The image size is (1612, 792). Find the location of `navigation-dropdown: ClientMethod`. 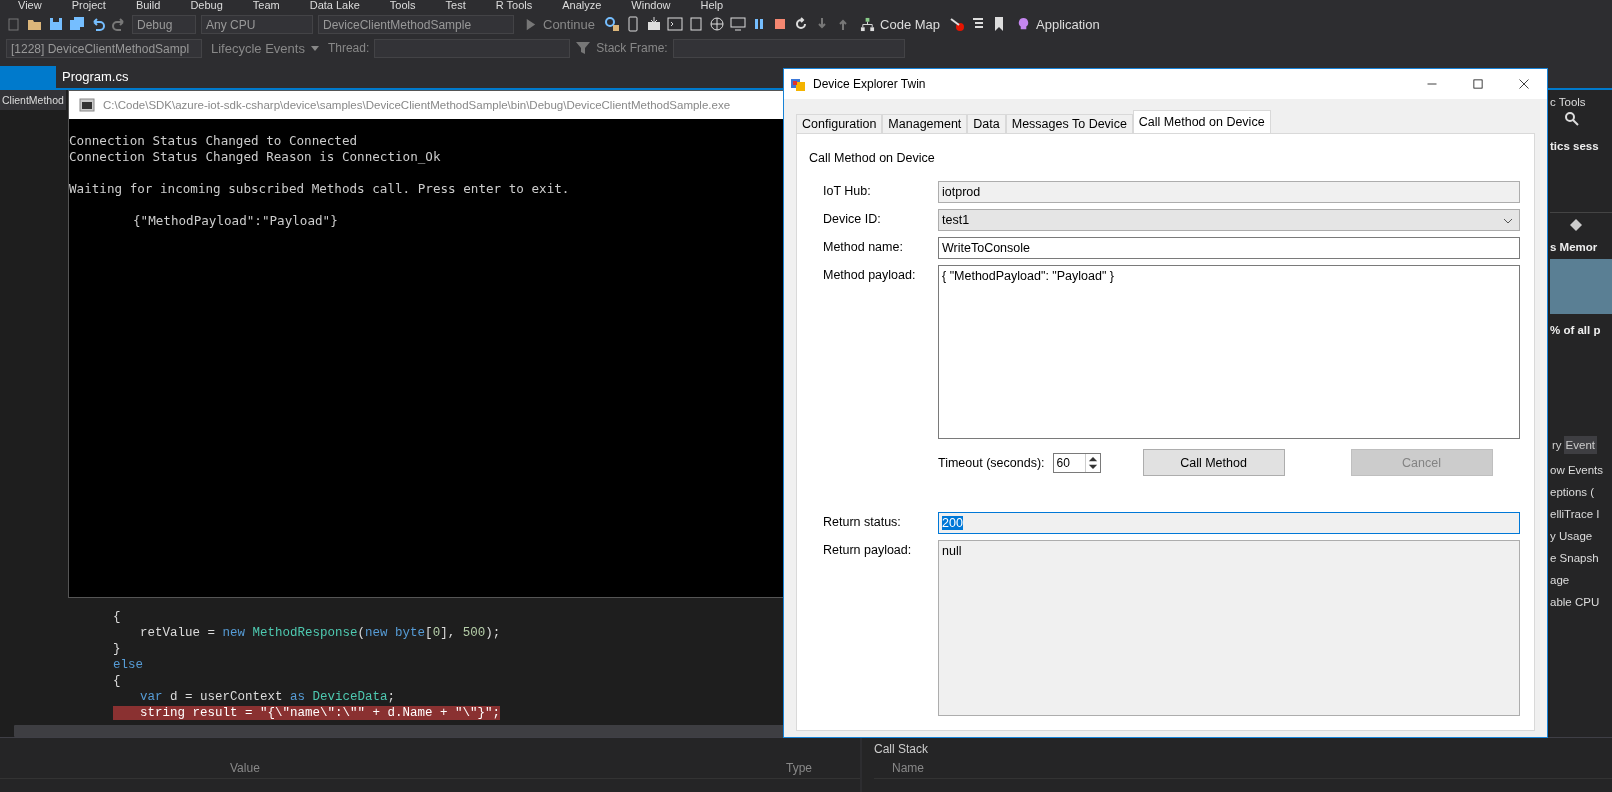

navigation-dropdown: ClientMethod is located at coordinates (33, 100).